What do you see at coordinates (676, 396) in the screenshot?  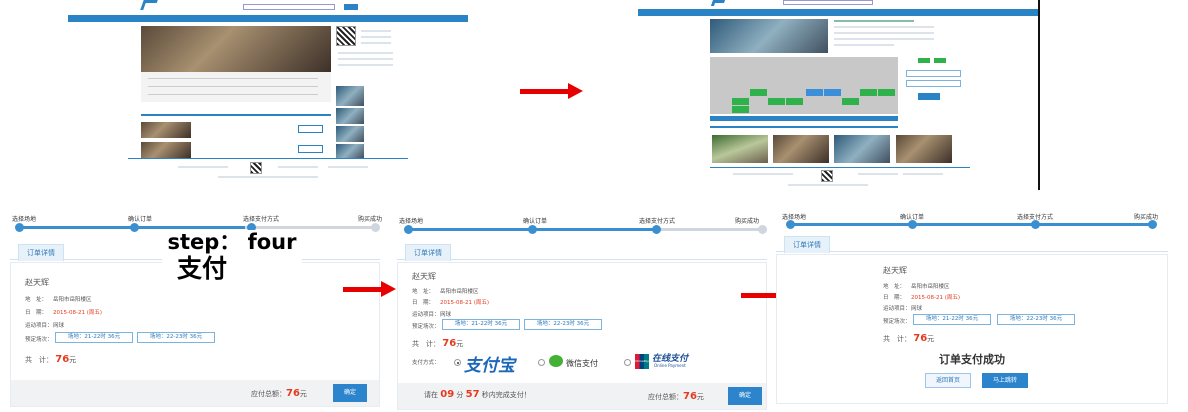 I see `amount-due: 应付总额：76元` at bounding box center [676, 396].